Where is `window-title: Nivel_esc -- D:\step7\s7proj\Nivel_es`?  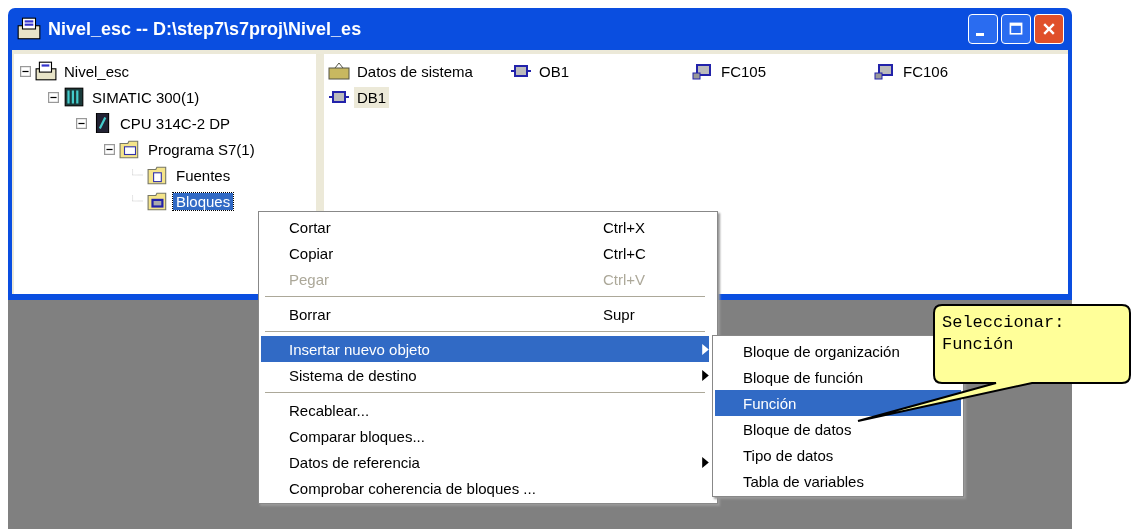 window-title: Nivel_esc -- D:\step7\s7proj\Nivel_es is located at coordinates (205, 29).